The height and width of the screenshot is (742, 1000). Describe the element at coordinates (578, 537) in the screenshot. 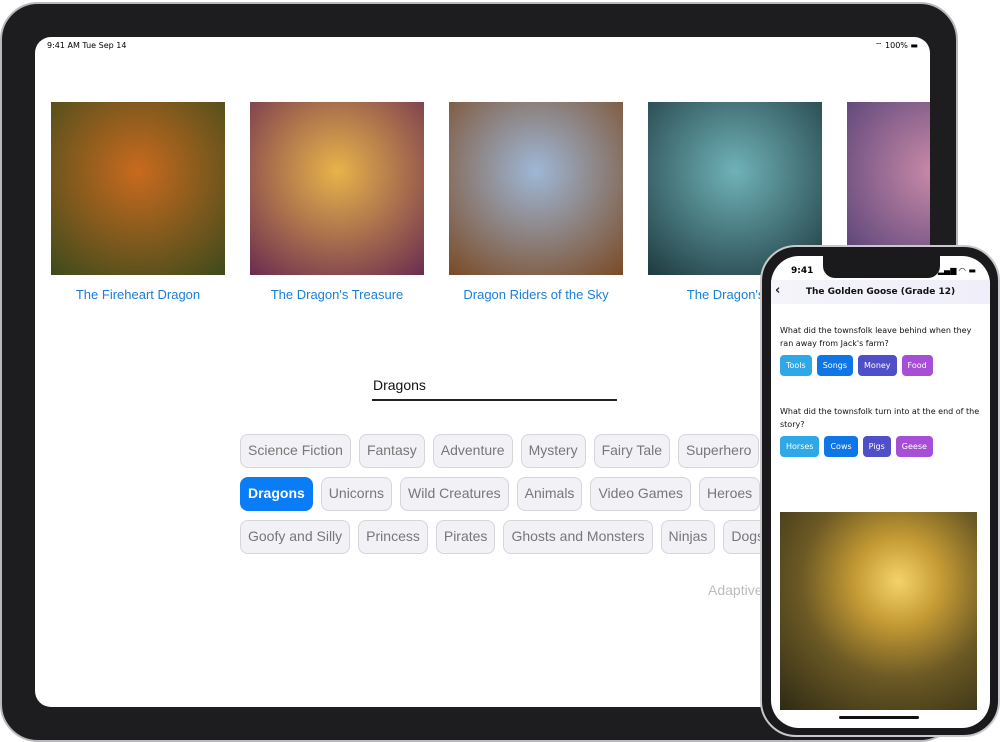

I see `tag-chip: Ghosts and Monsters` at that location.